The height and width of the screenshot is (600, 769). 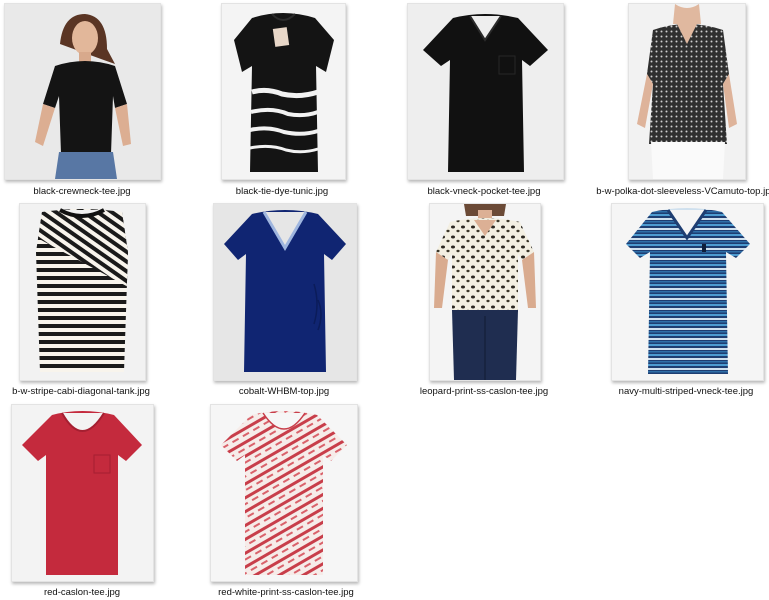 I want to click on file-name-label: black-tie-dye-tunic.jpg, so click(x=282, y=191).